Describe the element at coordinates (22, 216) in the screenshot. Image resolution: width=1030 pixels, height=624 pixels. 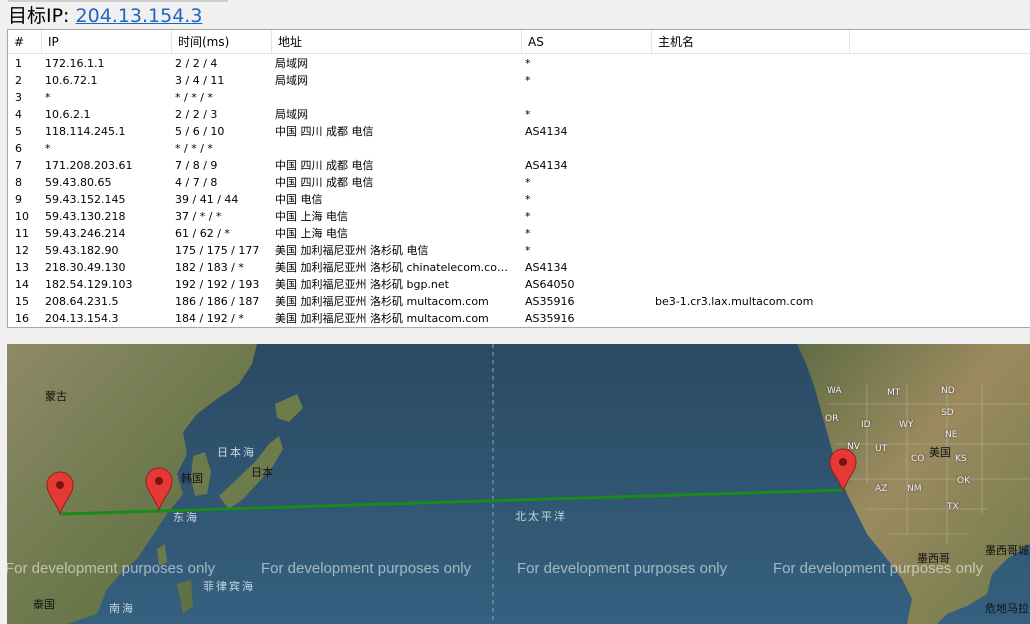
I see `hop-index-cell: 10` at that location.